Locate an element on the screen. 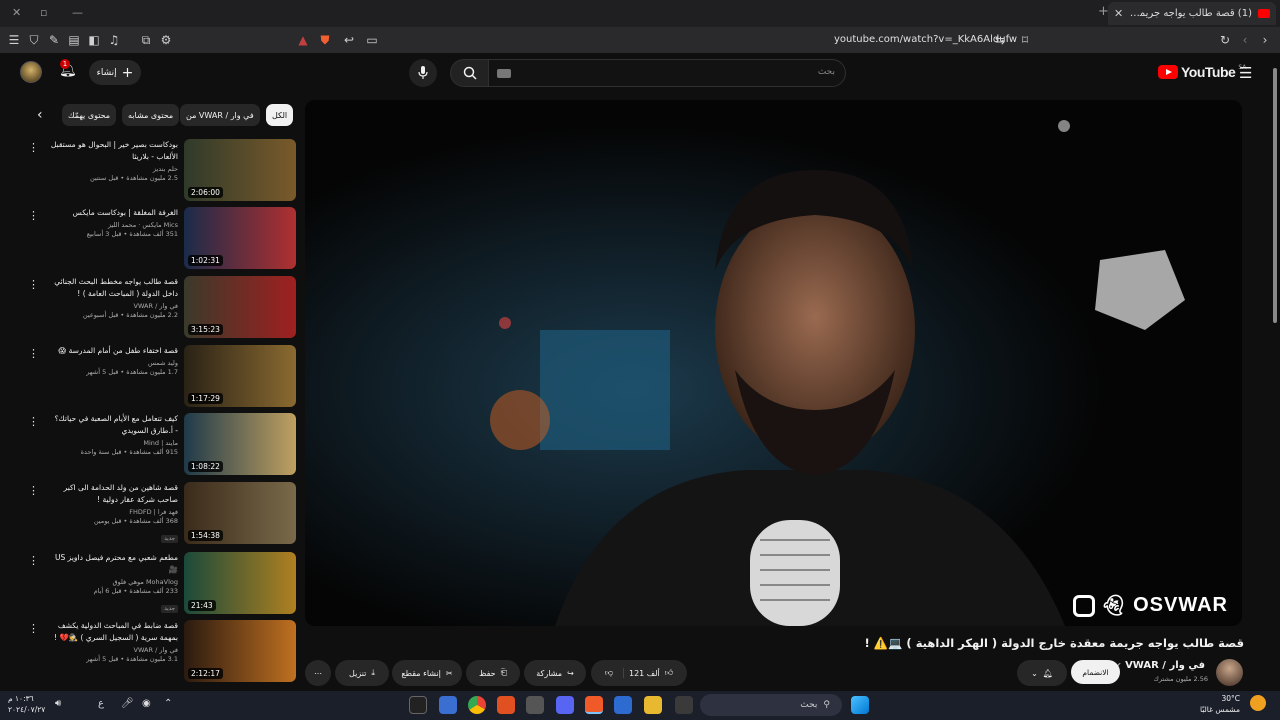 The width and height of the screenshot is (1280, 720). chip-interest: محتوى يهمّك is located at coordinates (89, 115).